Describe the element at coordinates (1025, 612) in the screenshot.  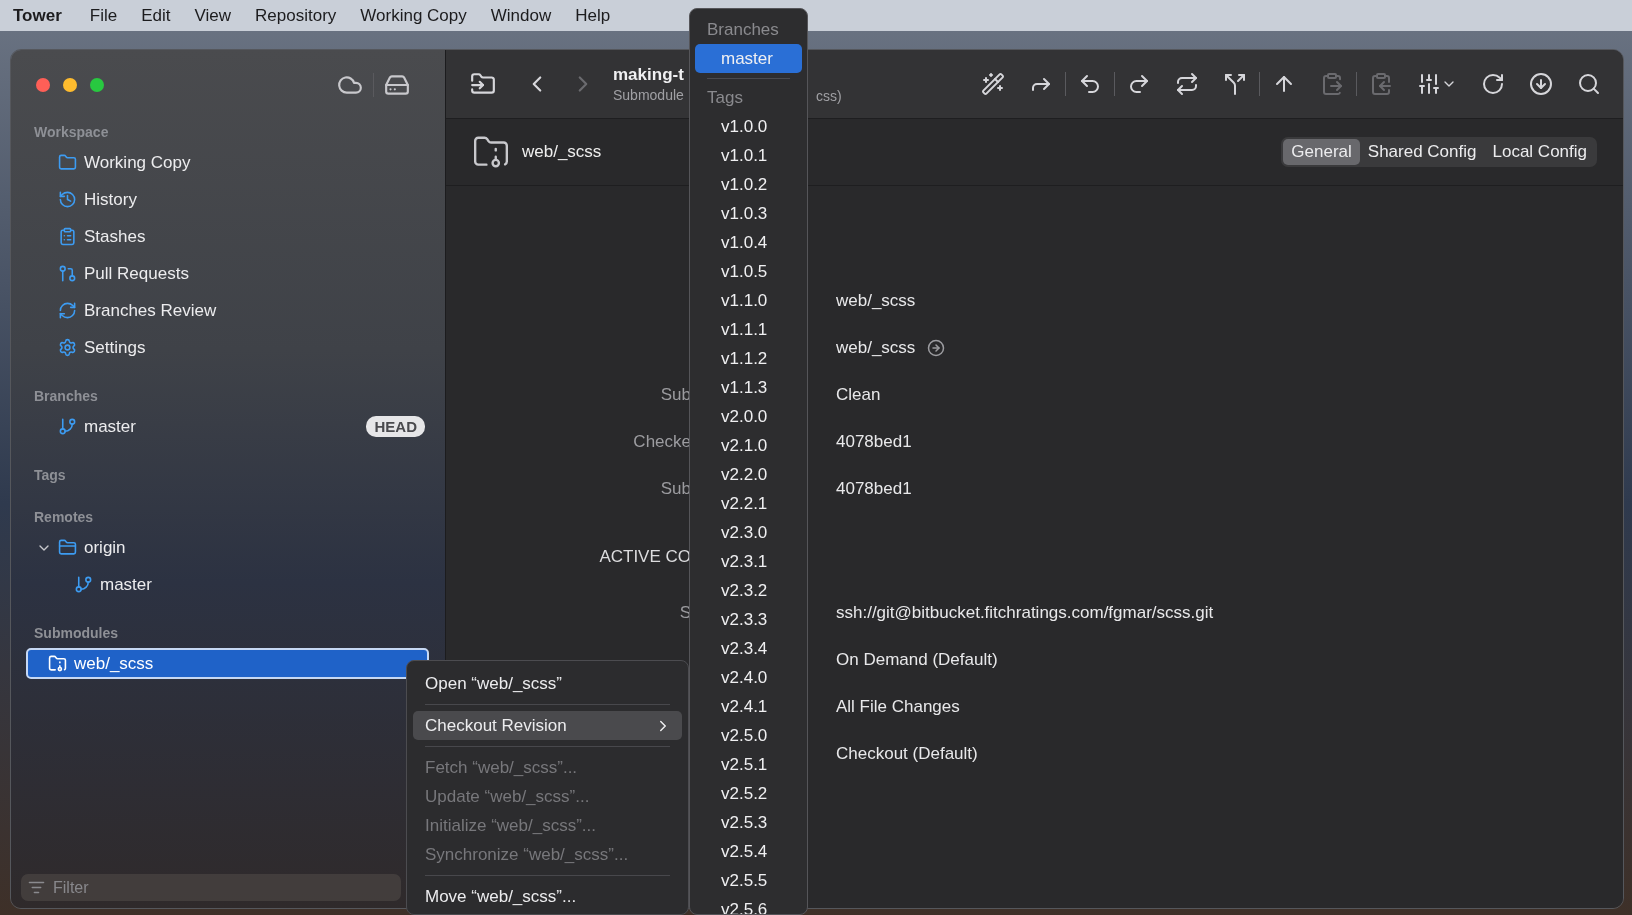
I see `field-value: ssh://git@bitbucket.fitchratings.com/fgmar/scss.git` at that location.